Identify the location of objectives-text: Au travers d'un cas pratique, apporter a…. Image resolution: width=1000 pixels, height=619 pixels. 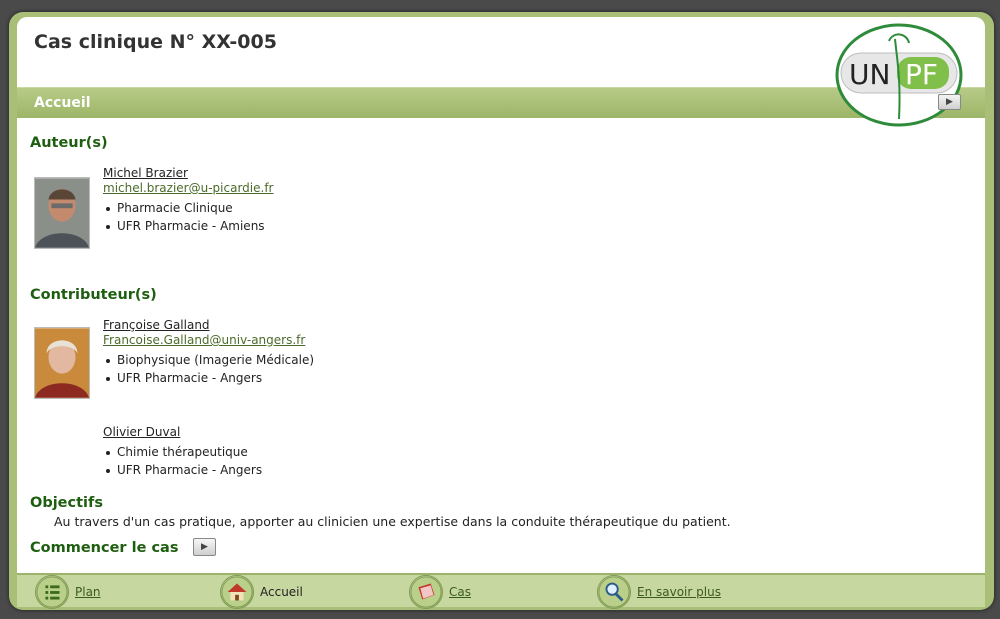
(392, 521).